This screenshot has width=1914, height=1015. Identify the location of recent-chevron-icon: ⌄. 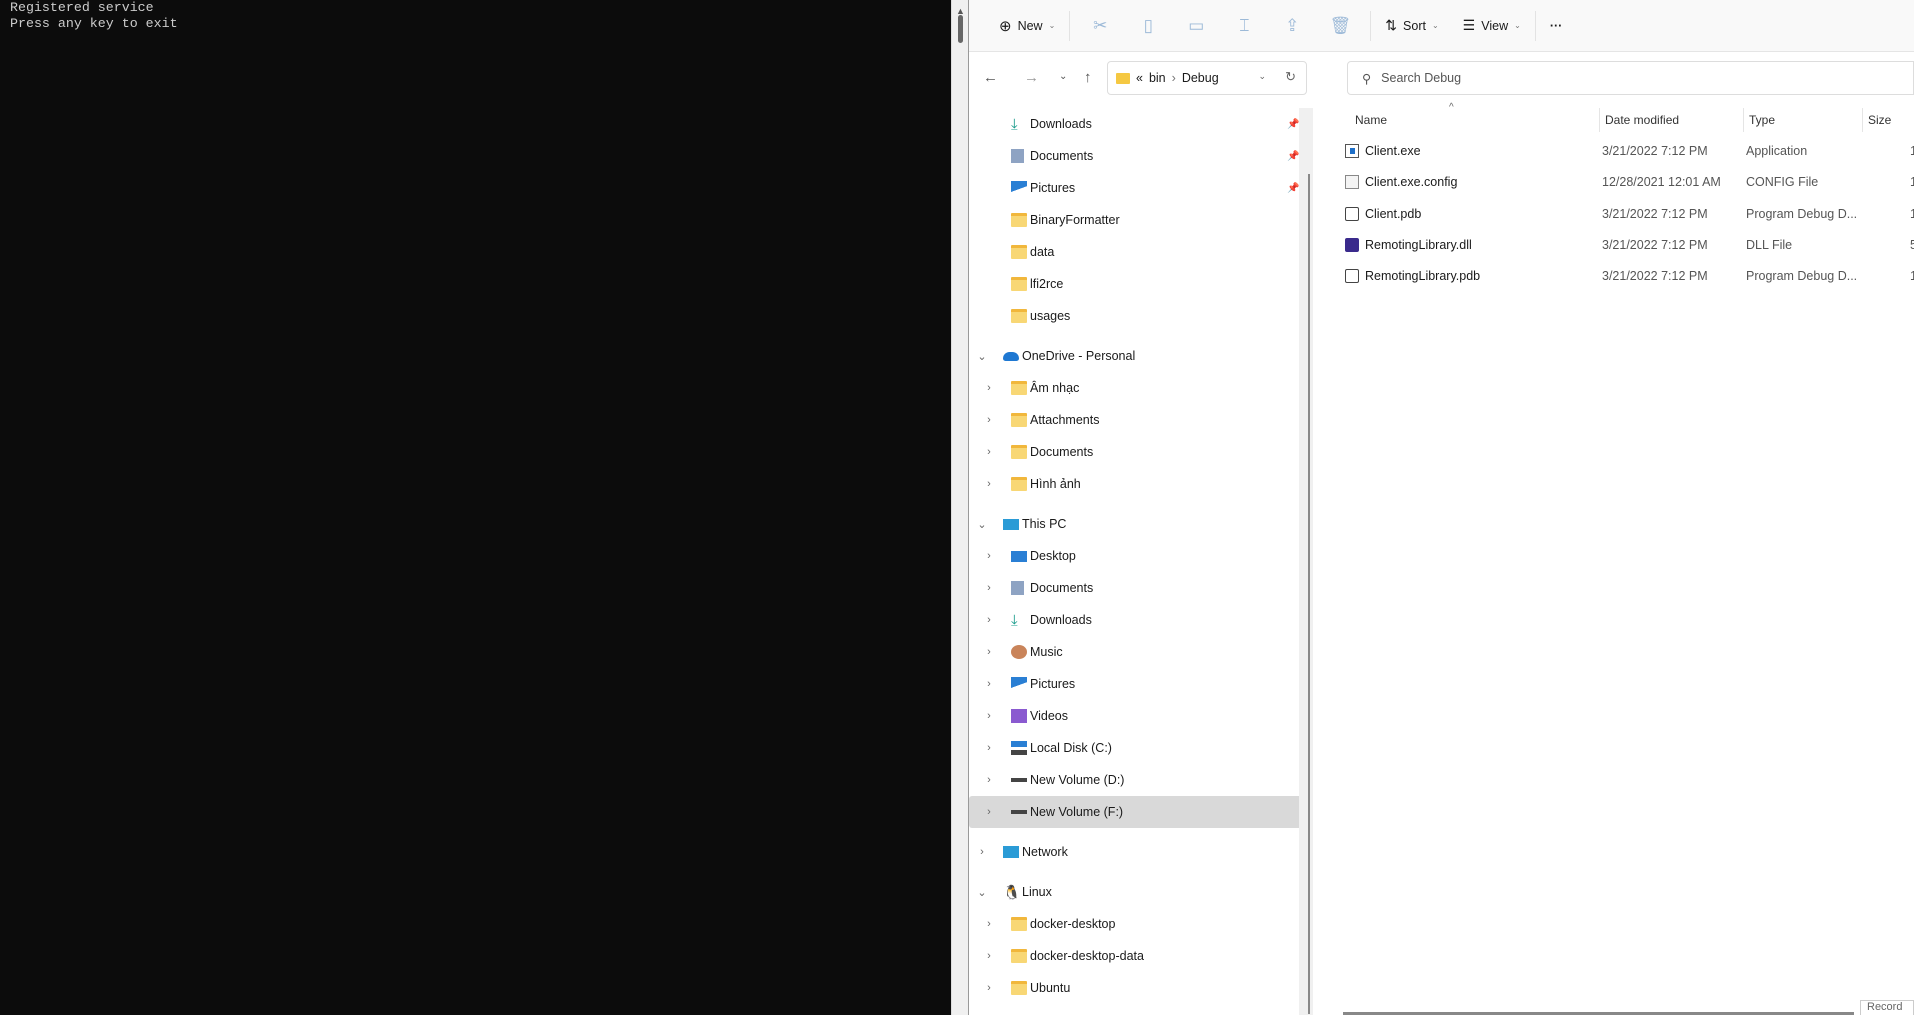
(1063, 76).